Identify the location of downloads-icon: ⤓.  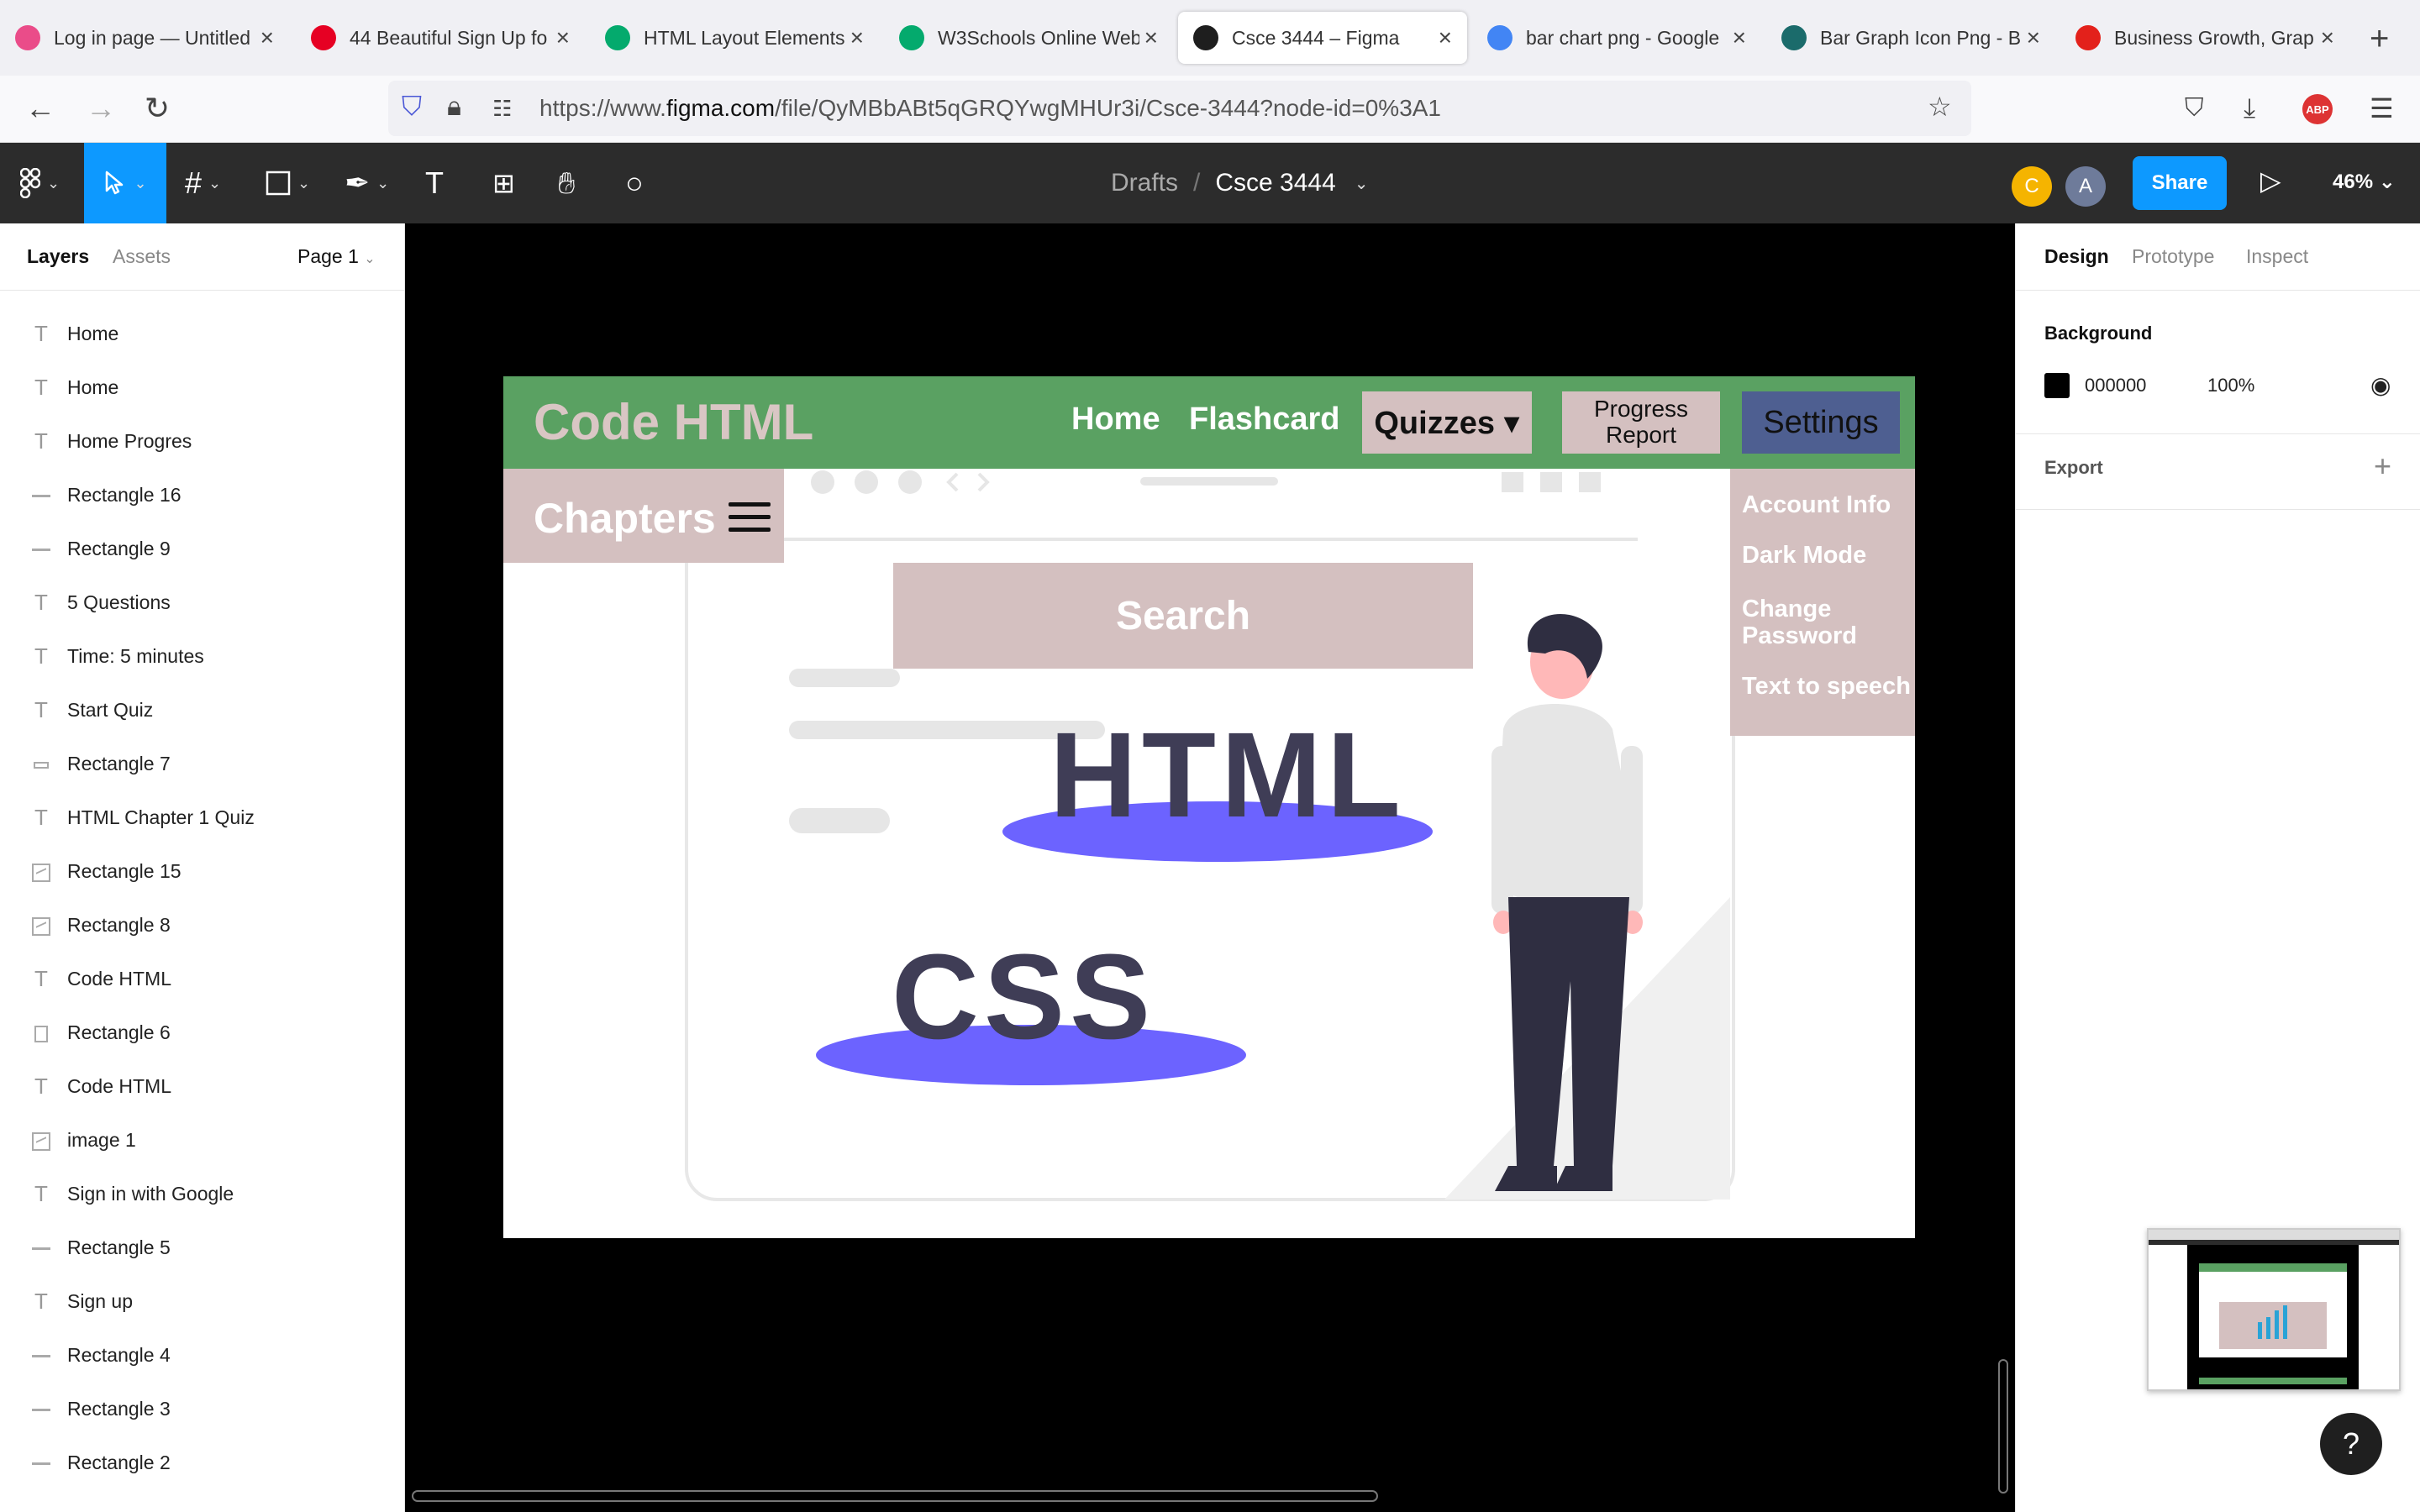
(2249, 108).